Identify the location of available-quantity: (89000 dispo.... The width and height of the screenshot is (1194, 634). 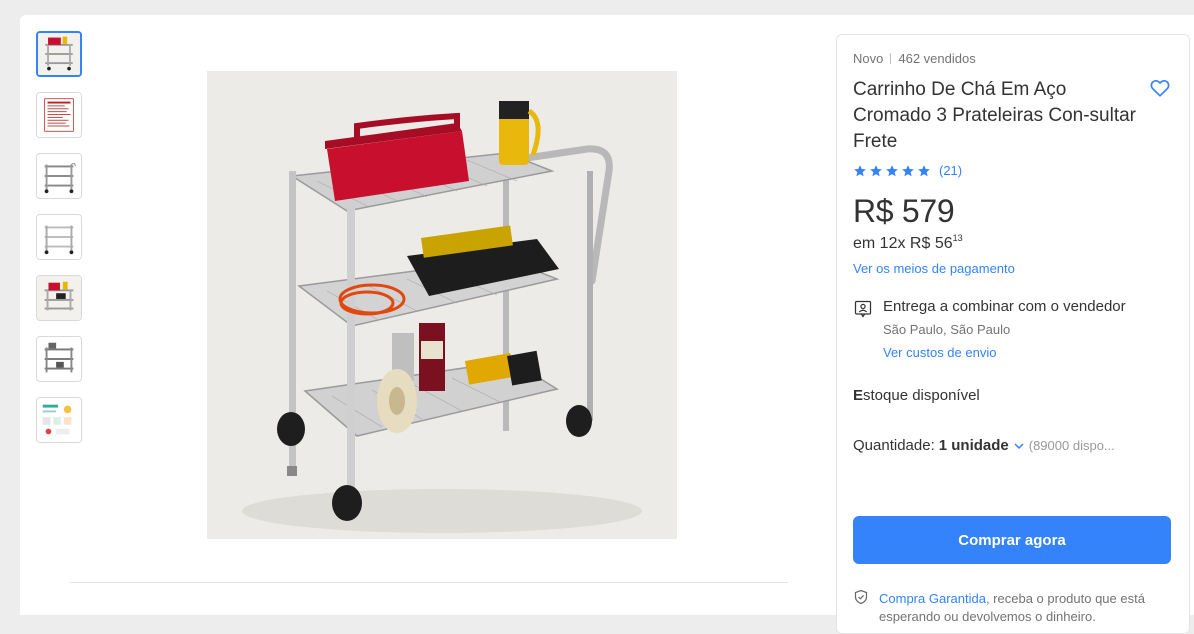
(1071, 445).